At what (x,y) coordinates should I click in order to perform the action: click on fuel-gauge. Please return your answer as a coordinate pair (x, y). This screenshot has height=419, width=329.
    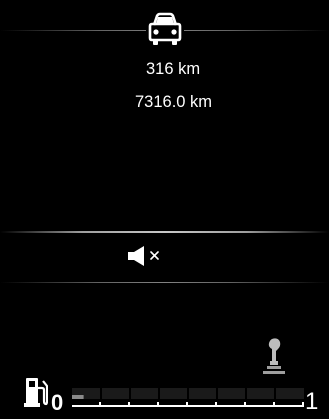
    Looking at the image, I should click on (188, 397).